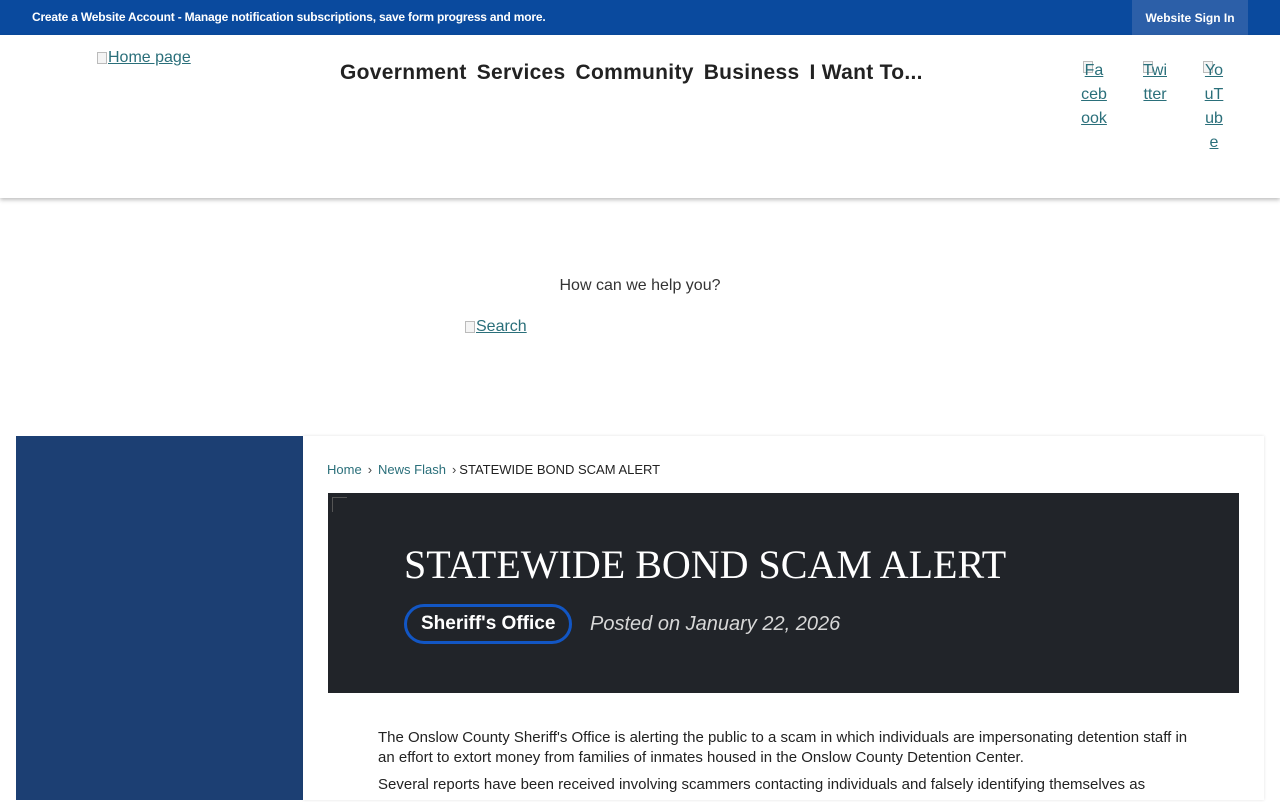  Describe the element at coordinates (501, 326) in the screenshot. I see `search-button-alt: Search` at that location.